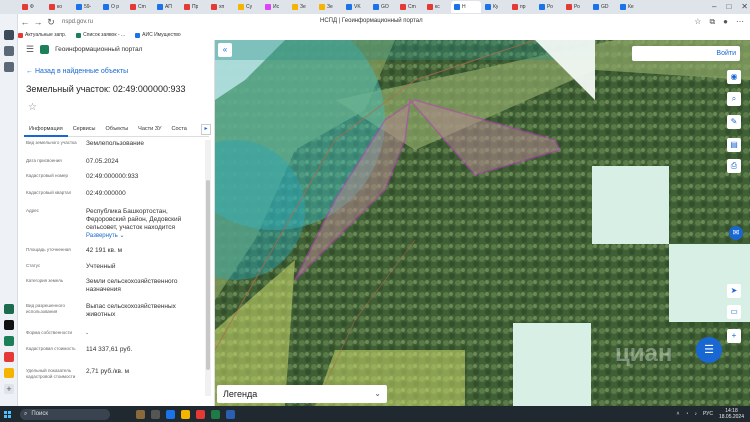 This screenshot has height=422, width=750. I want to click on property-label: Адрес, so click(32, 210).